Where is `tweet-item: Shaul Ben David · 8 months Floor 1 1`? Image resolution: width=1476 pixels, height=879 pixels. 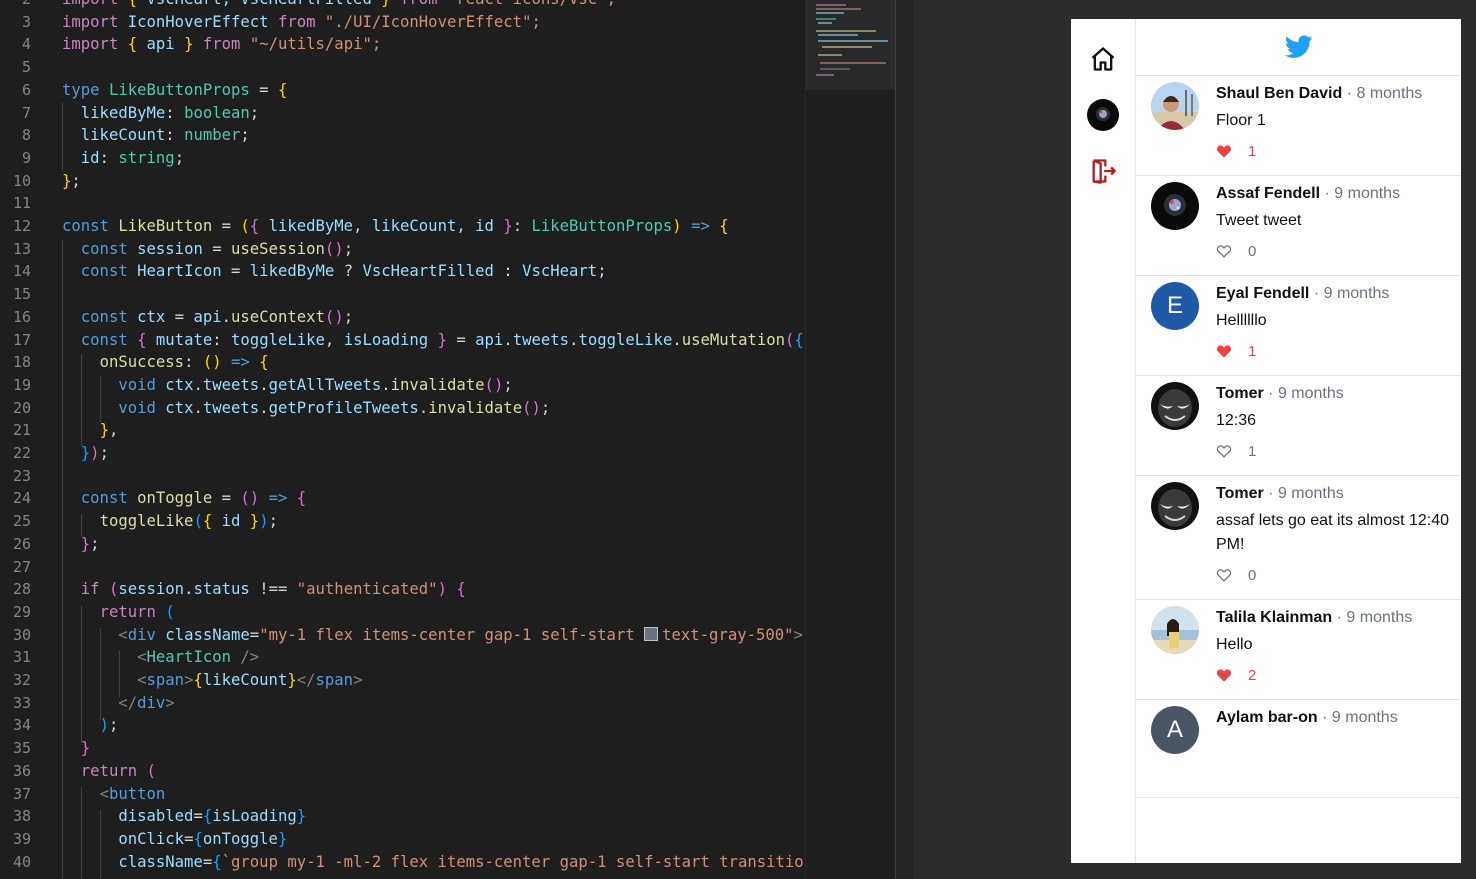 tweet-item: Shaul Ben David · 8 months Floor 1 1 is located at coordinates (1298, 126).